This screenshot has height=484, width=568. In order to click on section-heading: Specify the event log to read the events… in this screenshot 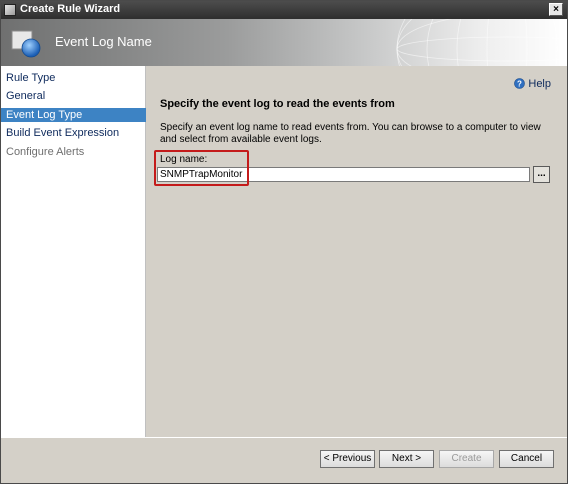, I will do `click(277, 104)`.